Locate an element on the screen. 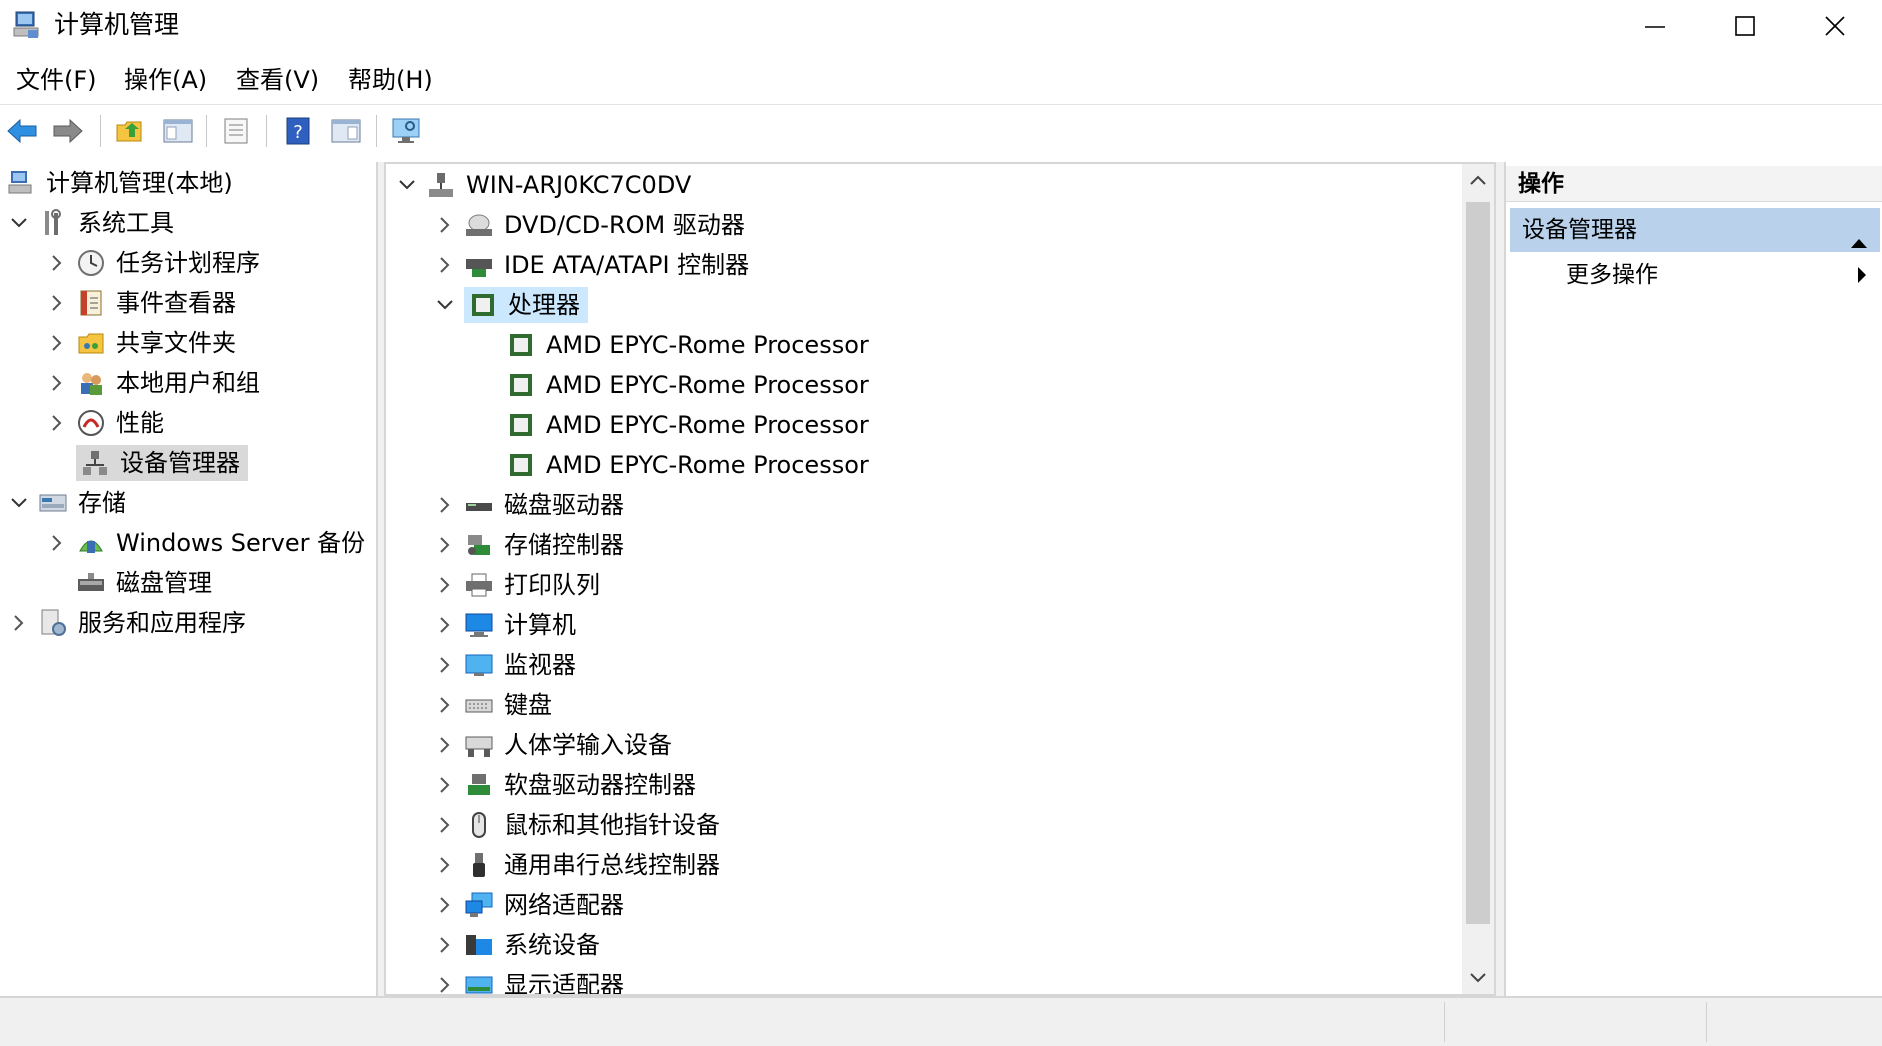 The image size is (1882, 1046). actions-section-device-manager: 设备管理器 is located at coordinates (1695, 230).